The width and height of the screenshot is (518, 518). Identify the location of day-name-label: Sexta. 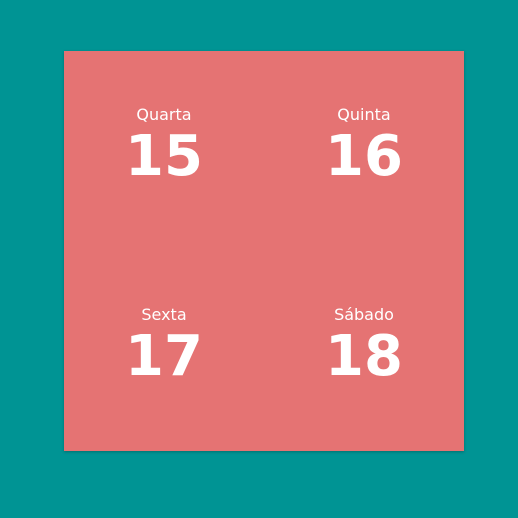
(164, 314).